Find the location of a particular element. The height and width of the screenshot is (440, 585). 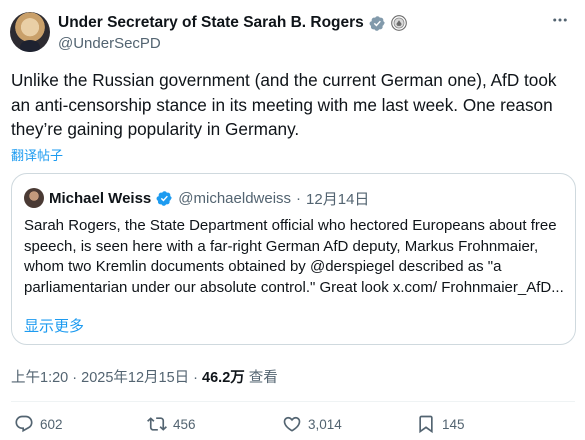

post-time: 上午1:20 is located at coordinates (39, 378).